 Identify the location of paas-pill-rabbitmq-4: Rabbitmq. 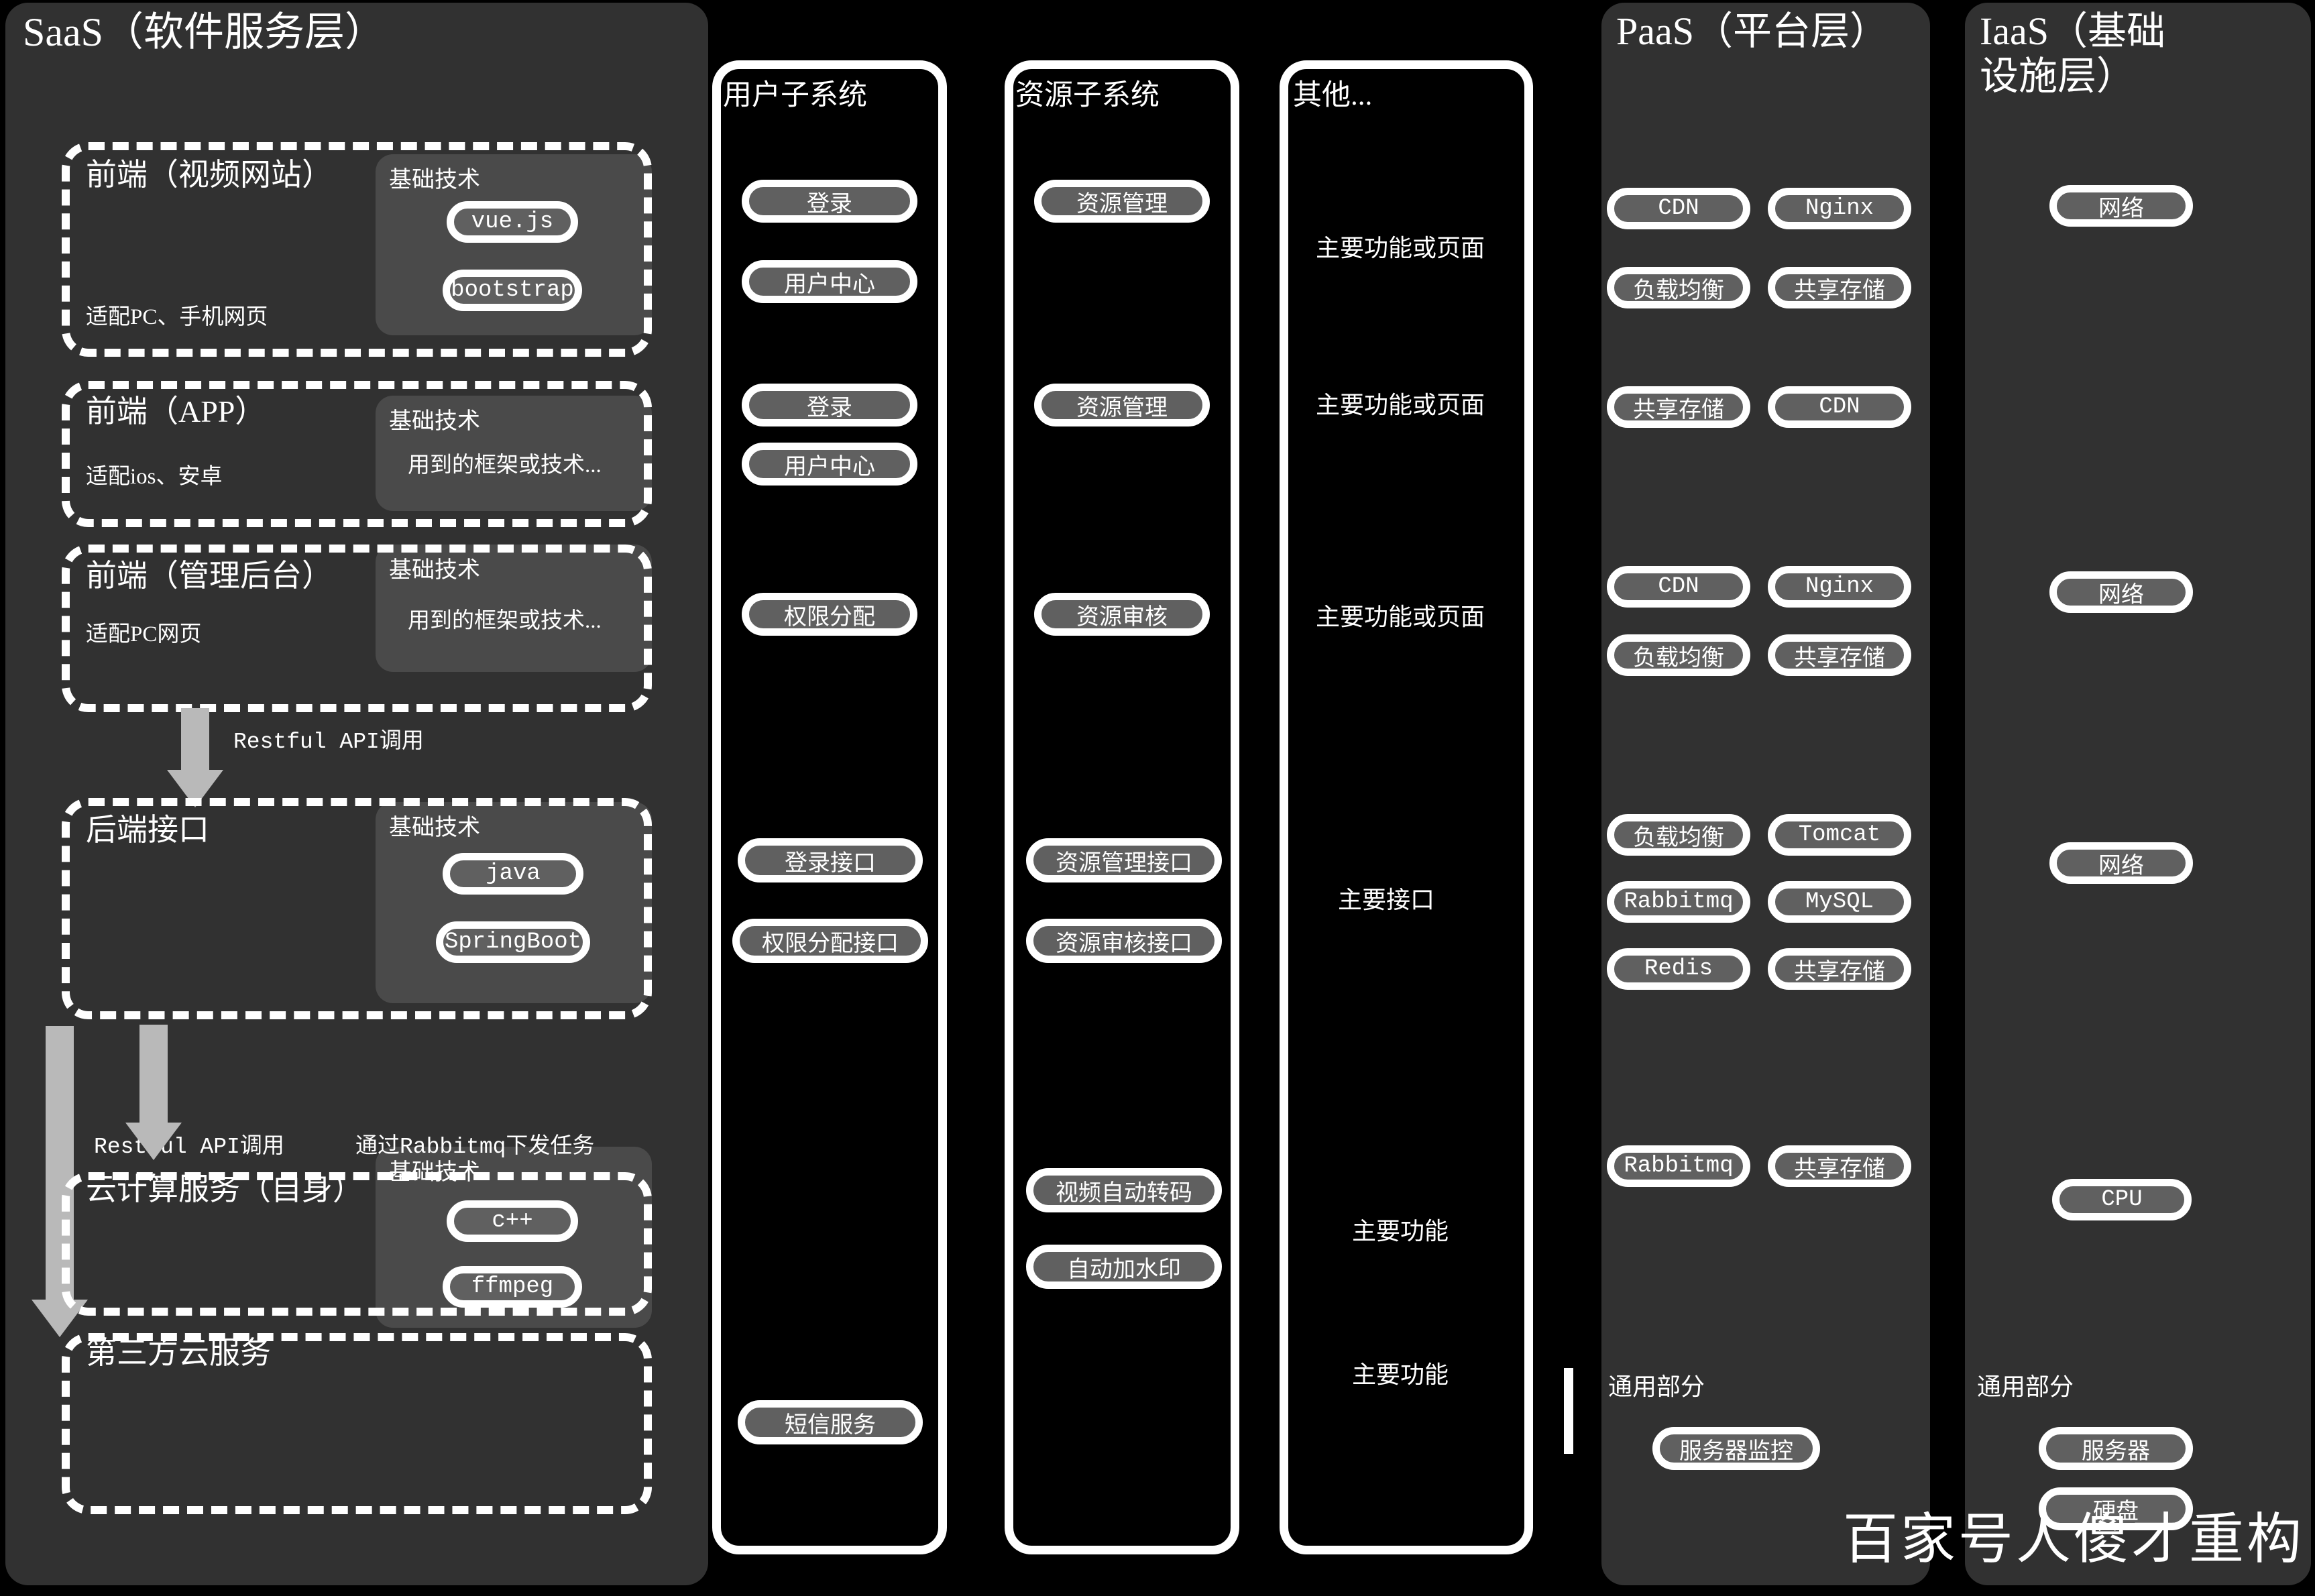
(1678, 902).